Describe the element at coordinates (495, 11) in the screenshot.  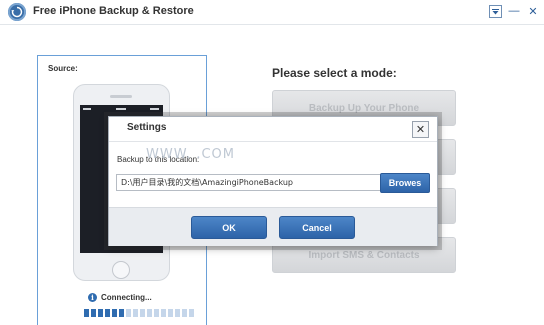
I see `dropdown-menu-icon` at that location.